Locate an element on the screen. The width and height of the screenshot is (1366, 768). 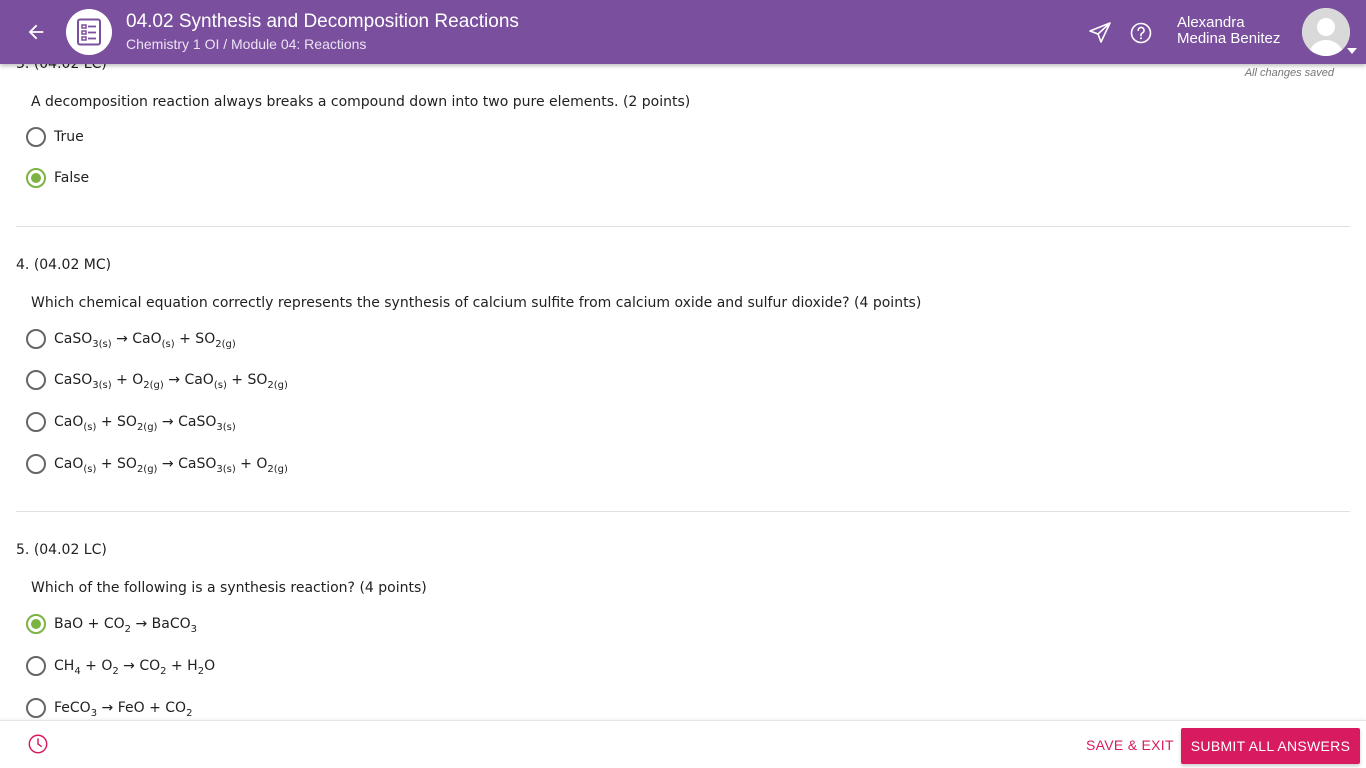
option-label: CaSO3(s) + O2(g) → CaO(s) + SO2(g) is located at coordinates (171, 381).